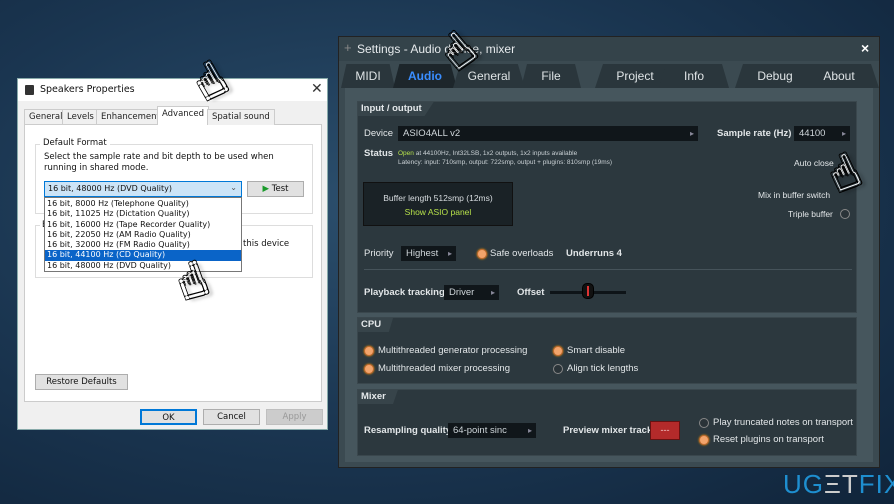  Describe the element at coordinates (266, 189) in the screenshot. I see `play-icon: ▶` at that location.